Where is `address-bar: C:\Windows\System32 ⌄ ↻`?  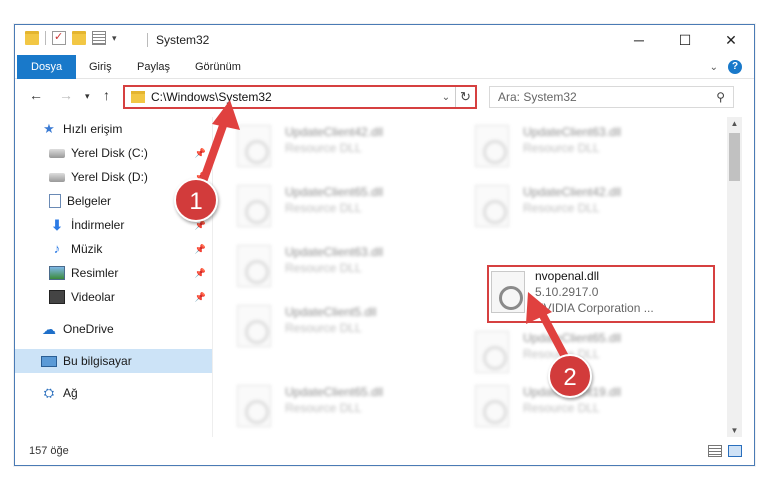
address-bar: C:\Windows\System32 ⌄ ↻ is located at coordinates (300, 97).